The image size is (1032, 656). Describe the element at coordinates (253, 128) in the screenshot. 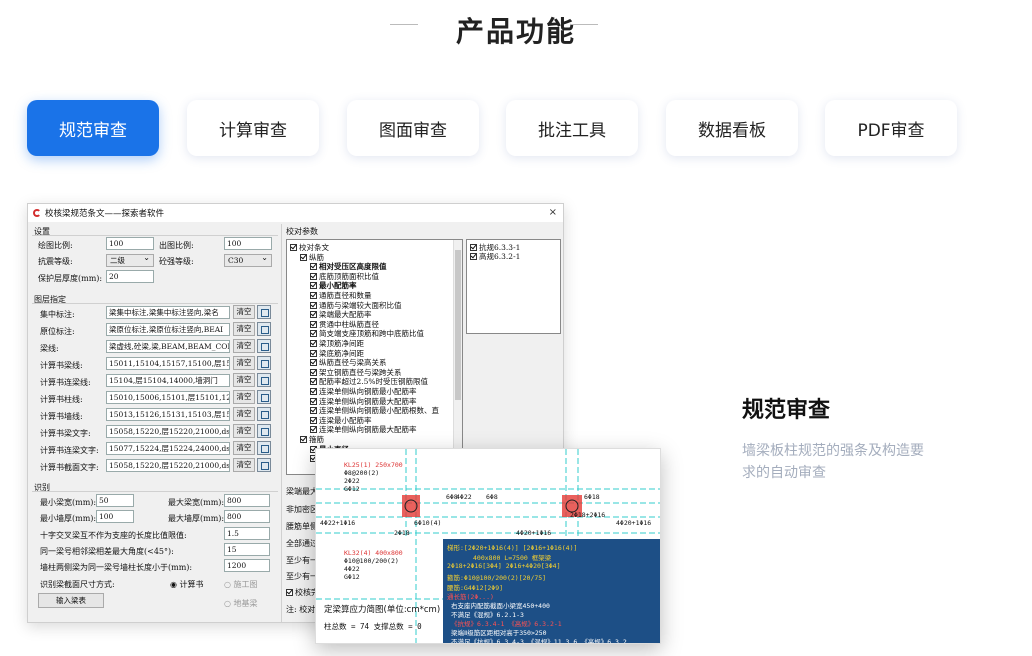

I see `tab-calc-review: 计算审查` at that location.